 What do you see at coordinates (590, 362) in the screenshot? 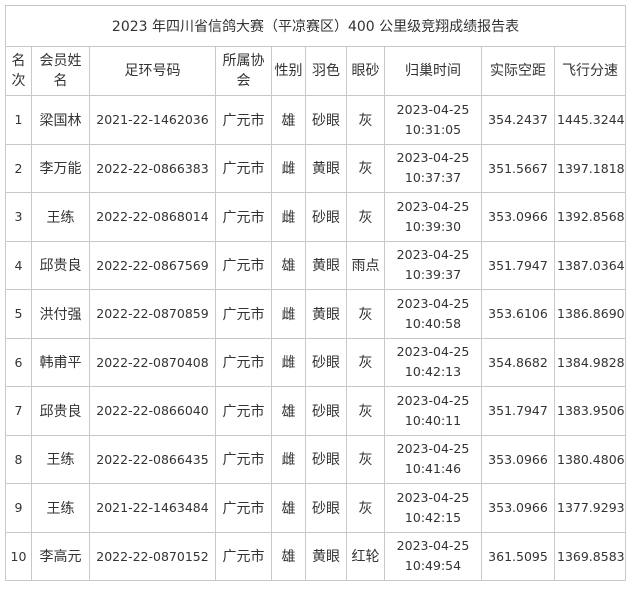
I see `cell-speed: 1384.9828` at bounding box center [590, 362].